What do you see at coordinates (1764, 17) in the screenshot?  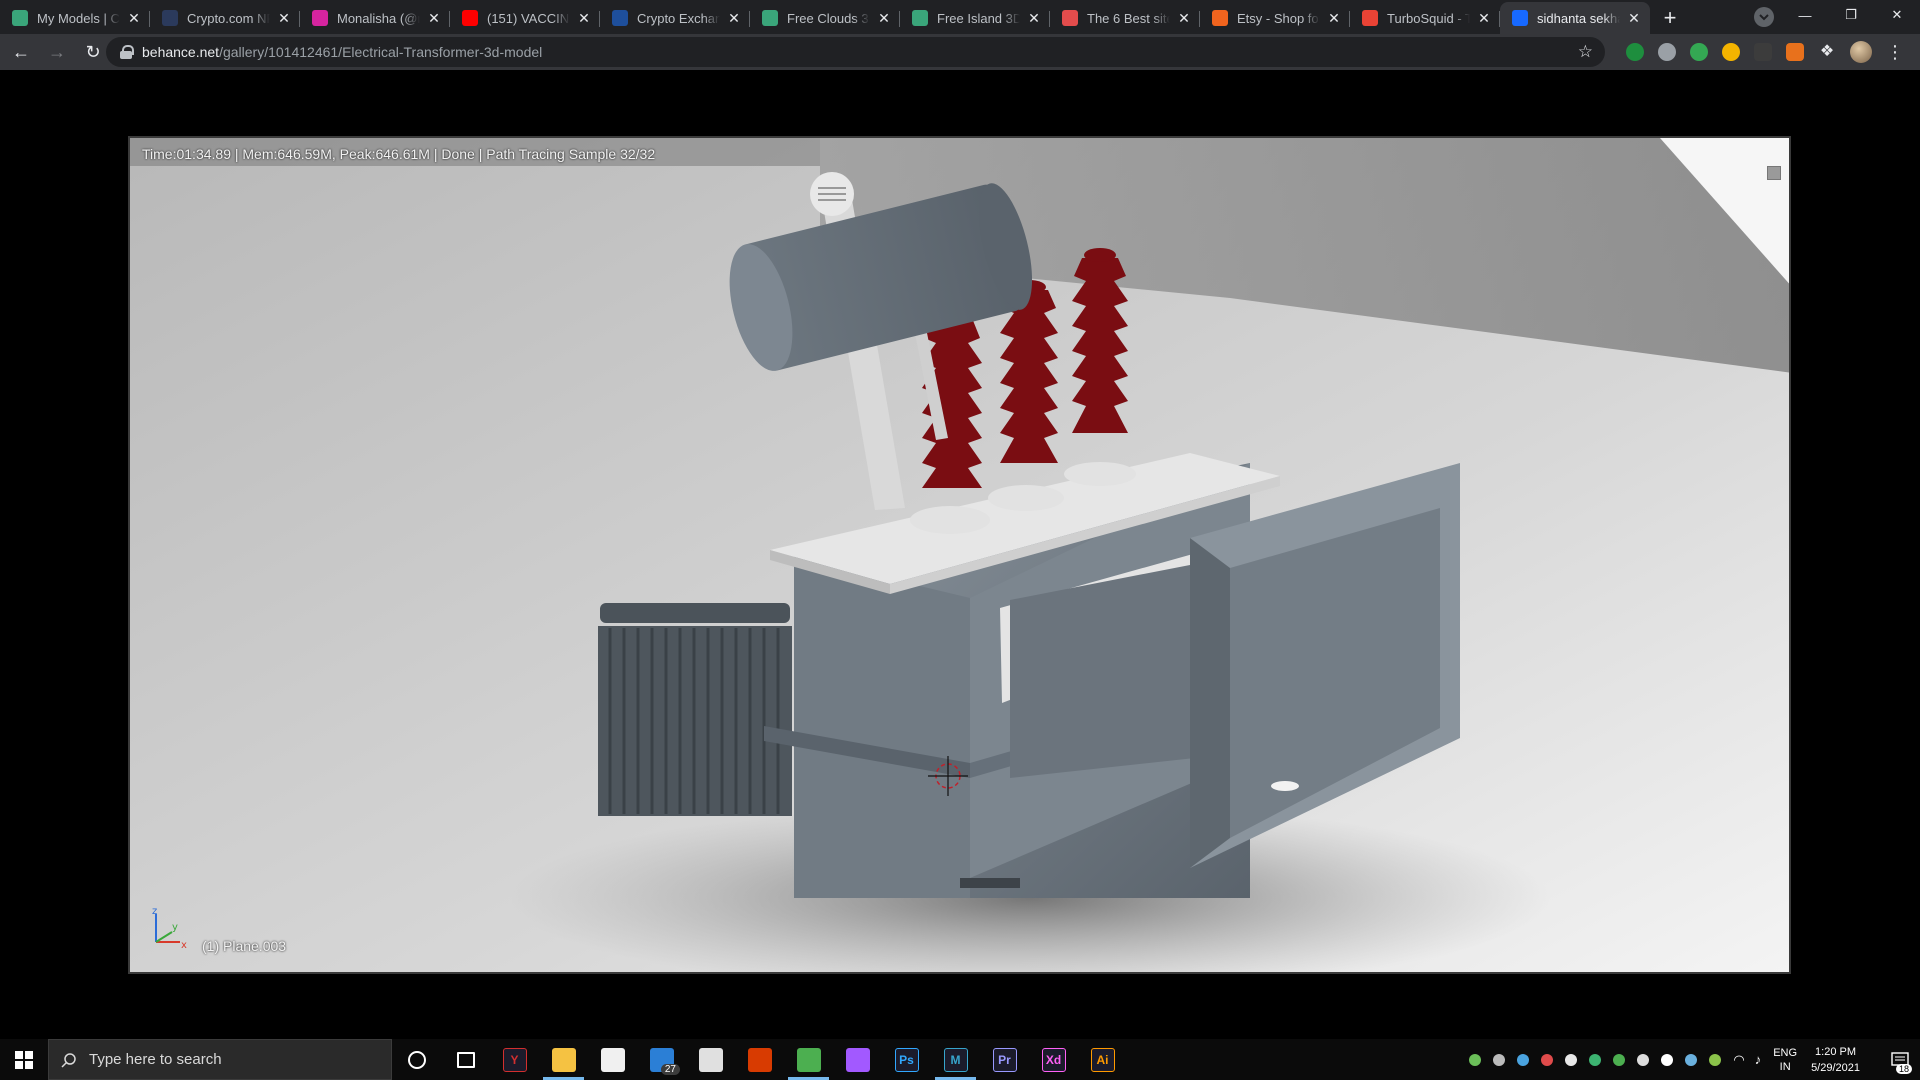 I see `tab-search-icon` at bounding box center [1764, 17].